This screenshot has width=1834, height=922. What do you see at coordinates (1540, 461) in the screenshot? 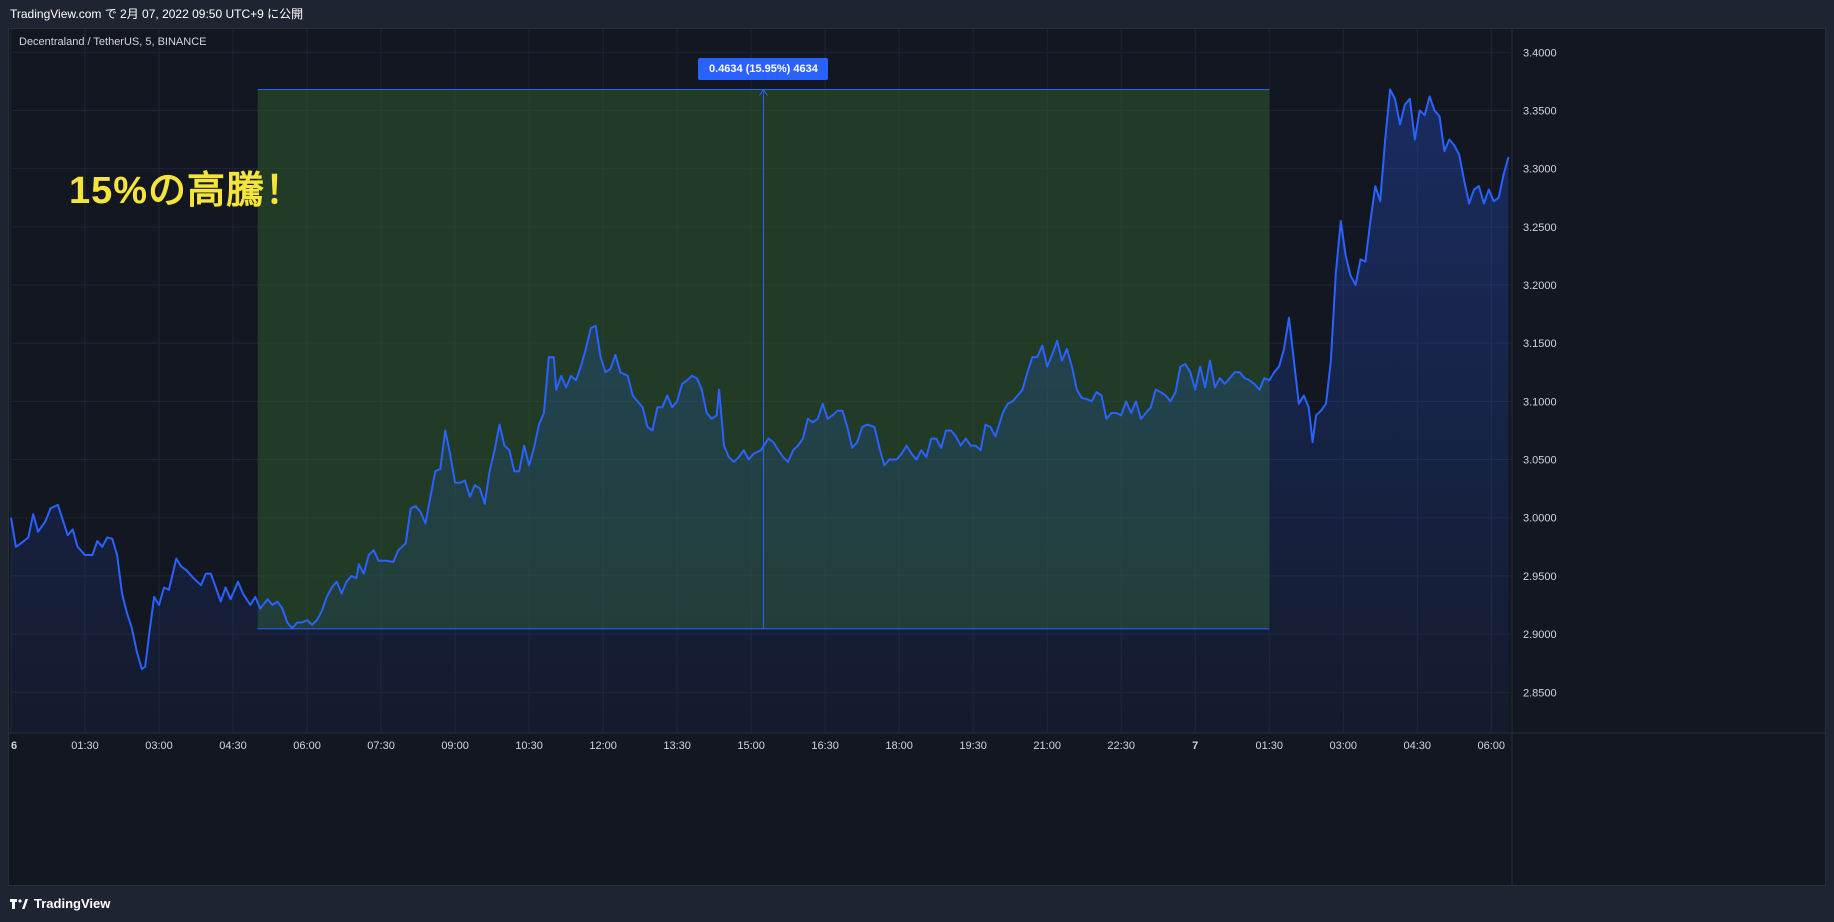
I see `y-tick-label: 3.0500` at bounding box center [1540, 461].